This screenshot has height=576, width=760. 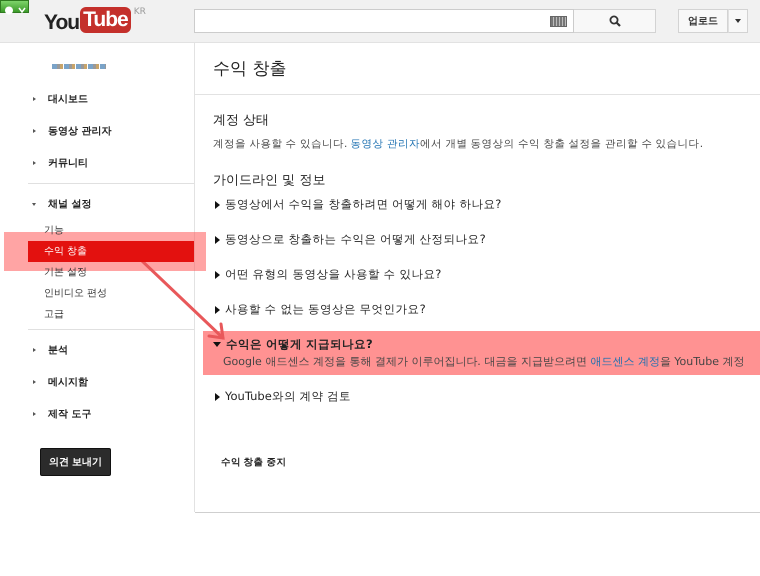 I want to click on sidebar-item: 동영상 관리자, so click(x=111, y=131).